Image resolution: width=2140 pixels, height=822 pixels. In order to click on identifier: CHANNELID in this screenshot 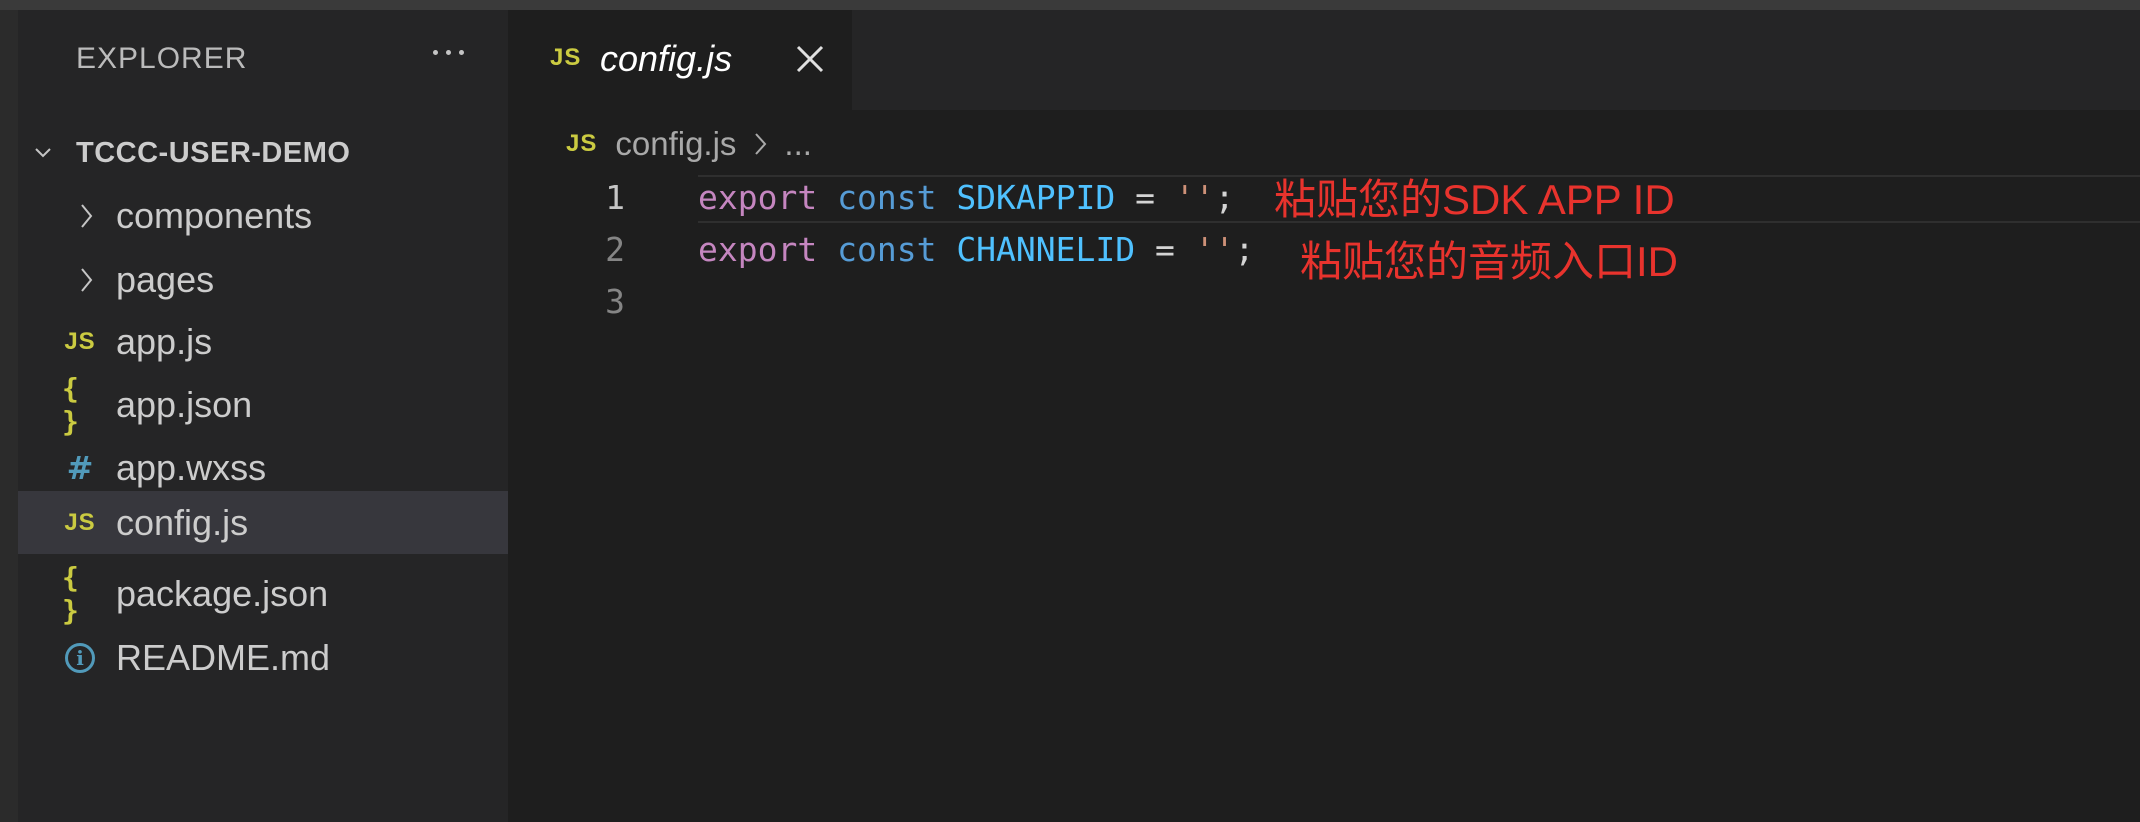, I will do `click(1046, 249)`.